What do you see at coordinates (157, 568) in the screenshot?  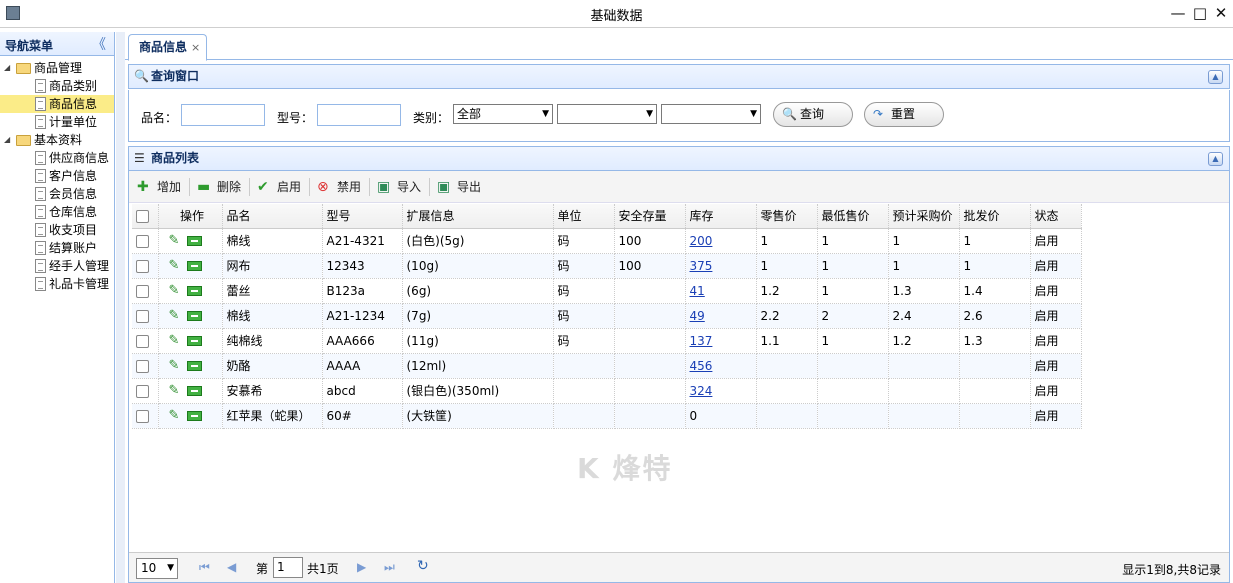 I see `page-size-select: 10 ▼` at bounding box center [157, 568].